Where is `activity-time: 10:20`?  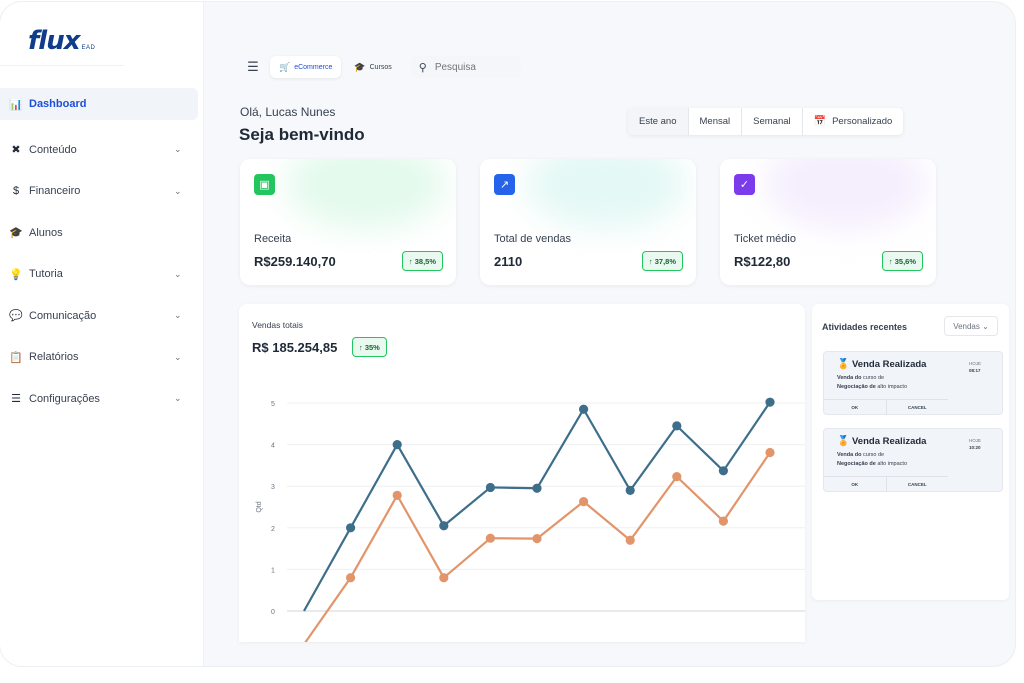 activity-time: 10:20 is located at coordinates (975, 447).